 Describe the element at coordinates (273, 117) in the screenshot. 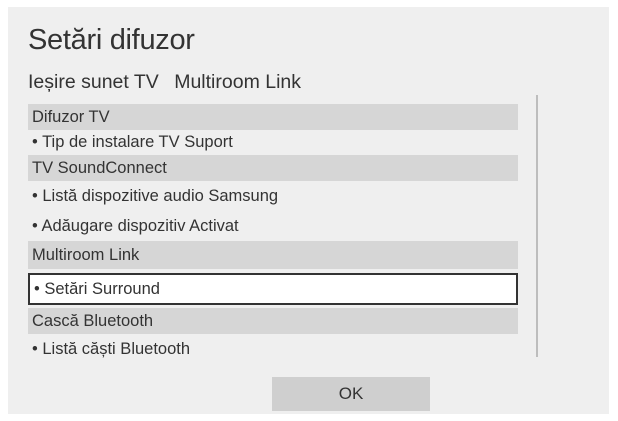

I see `section-header-tv-speaker: Difuzor TV` at that location.